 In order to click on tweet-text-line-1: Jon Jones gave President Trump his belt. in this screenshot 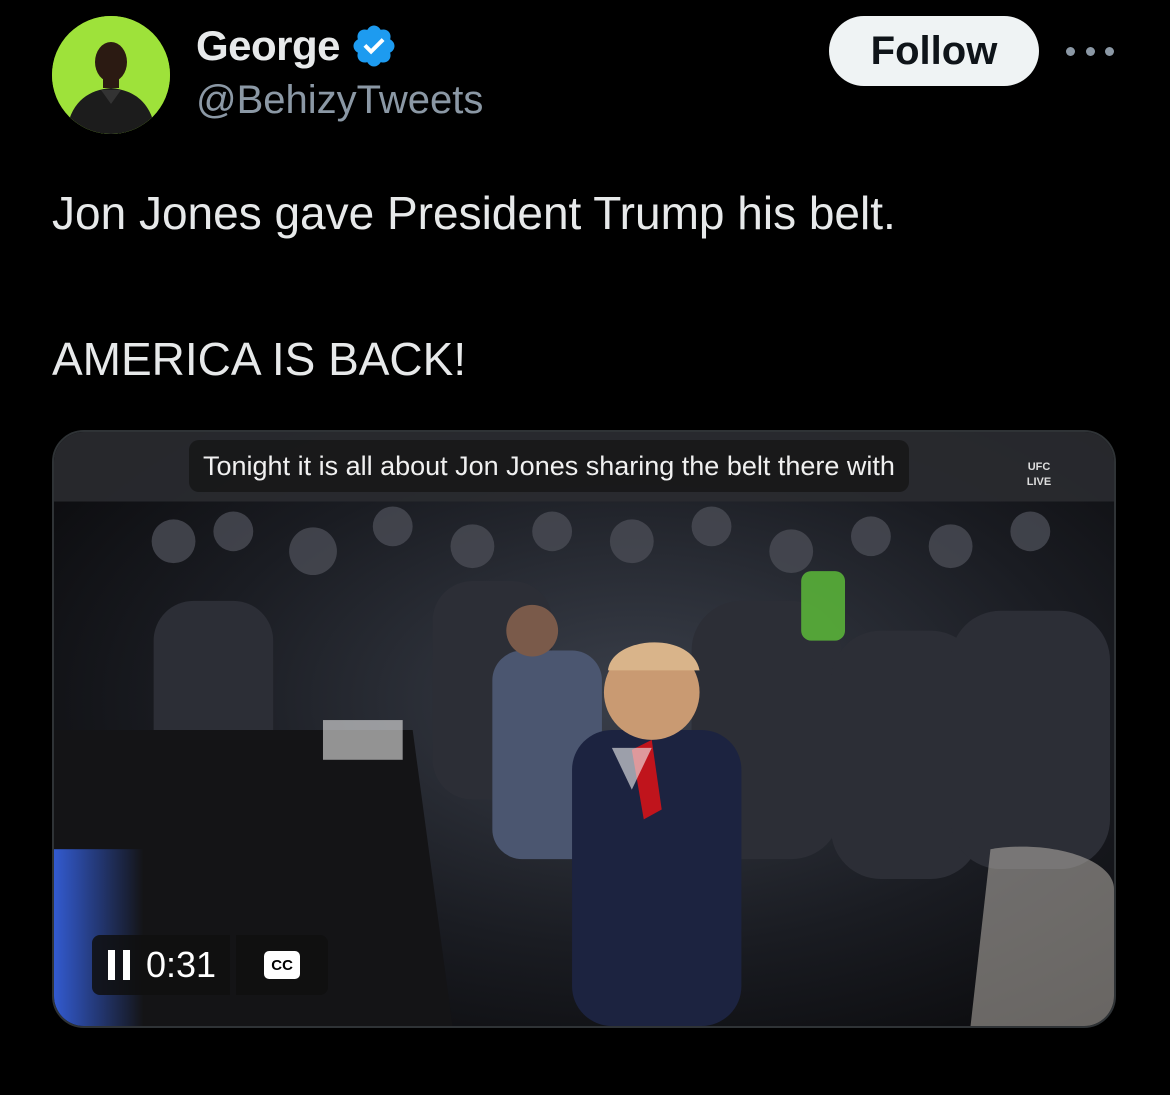, I will do `click(474, 213)`.